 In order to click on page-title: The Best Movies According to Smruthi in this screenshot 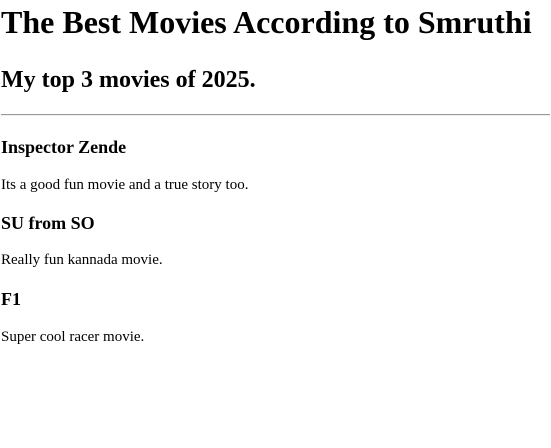, I will do `click(266, 22)`.